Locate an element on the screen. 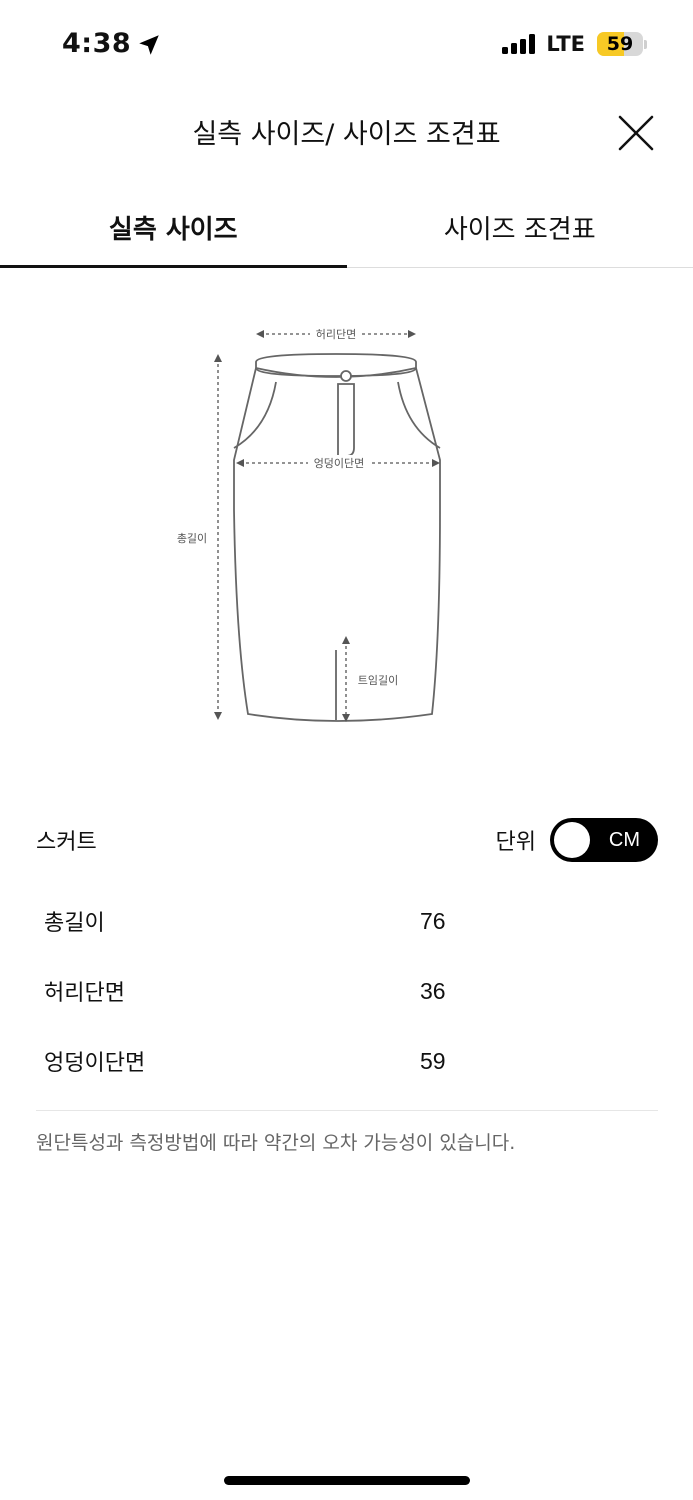 This screenshot has height=1500, width=693. status-bar: 4:38 LTE 59 is located at coordinates (346, 46).